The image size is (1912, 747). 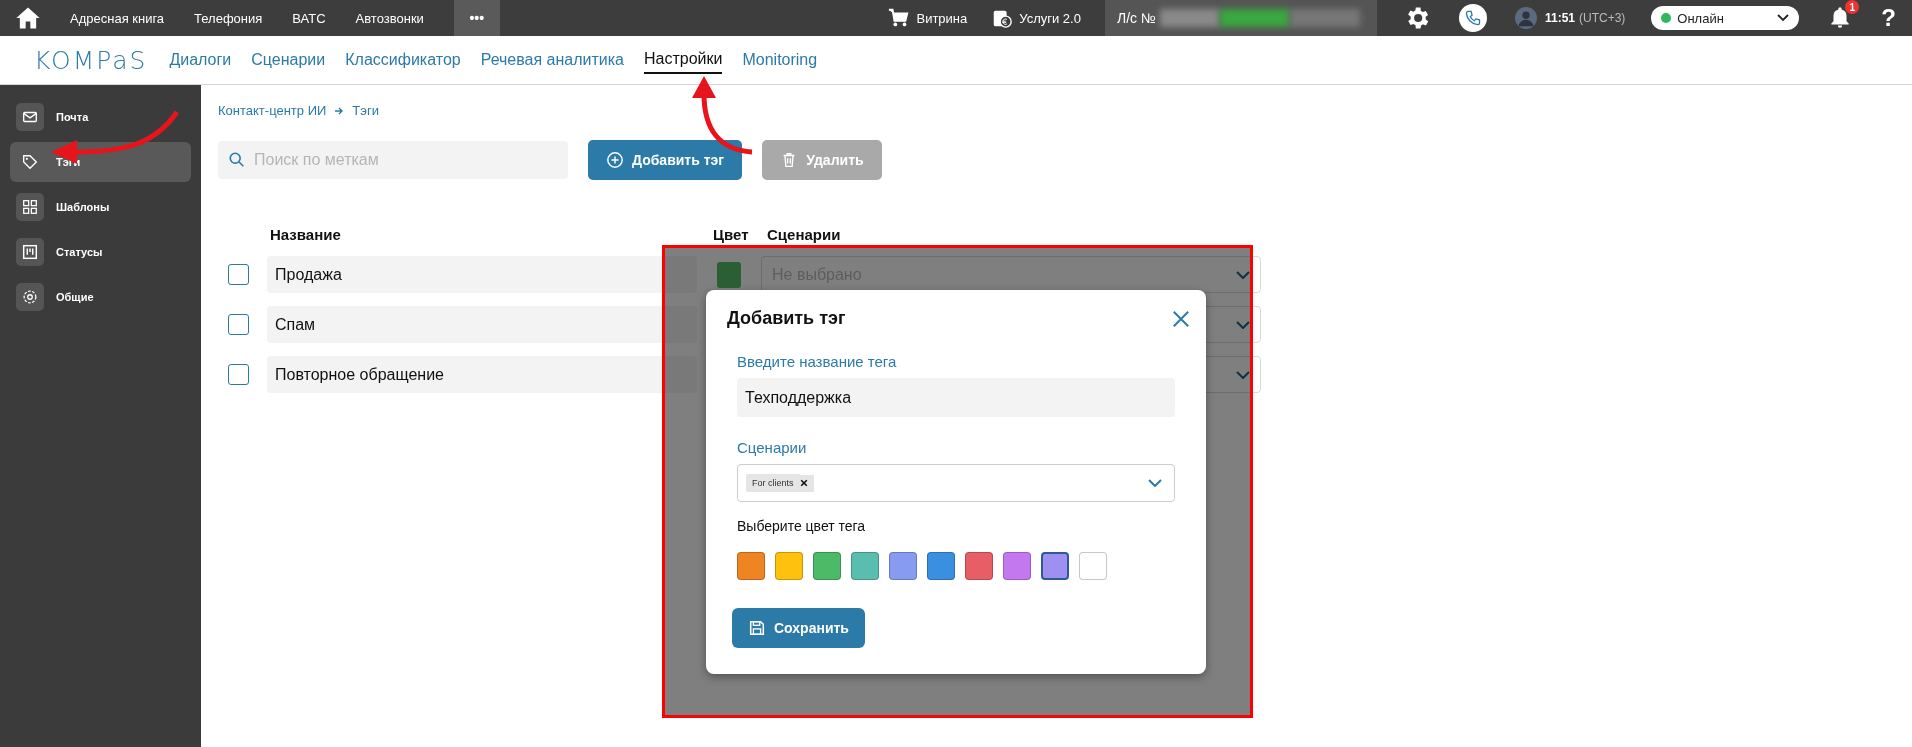 I want to click on sidebar-item: Шаблоны, so click(x=100, y=207).